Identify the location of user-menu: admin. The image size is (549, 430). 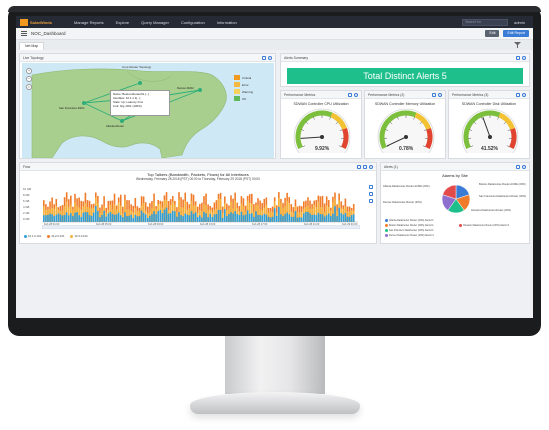
(519, 22).